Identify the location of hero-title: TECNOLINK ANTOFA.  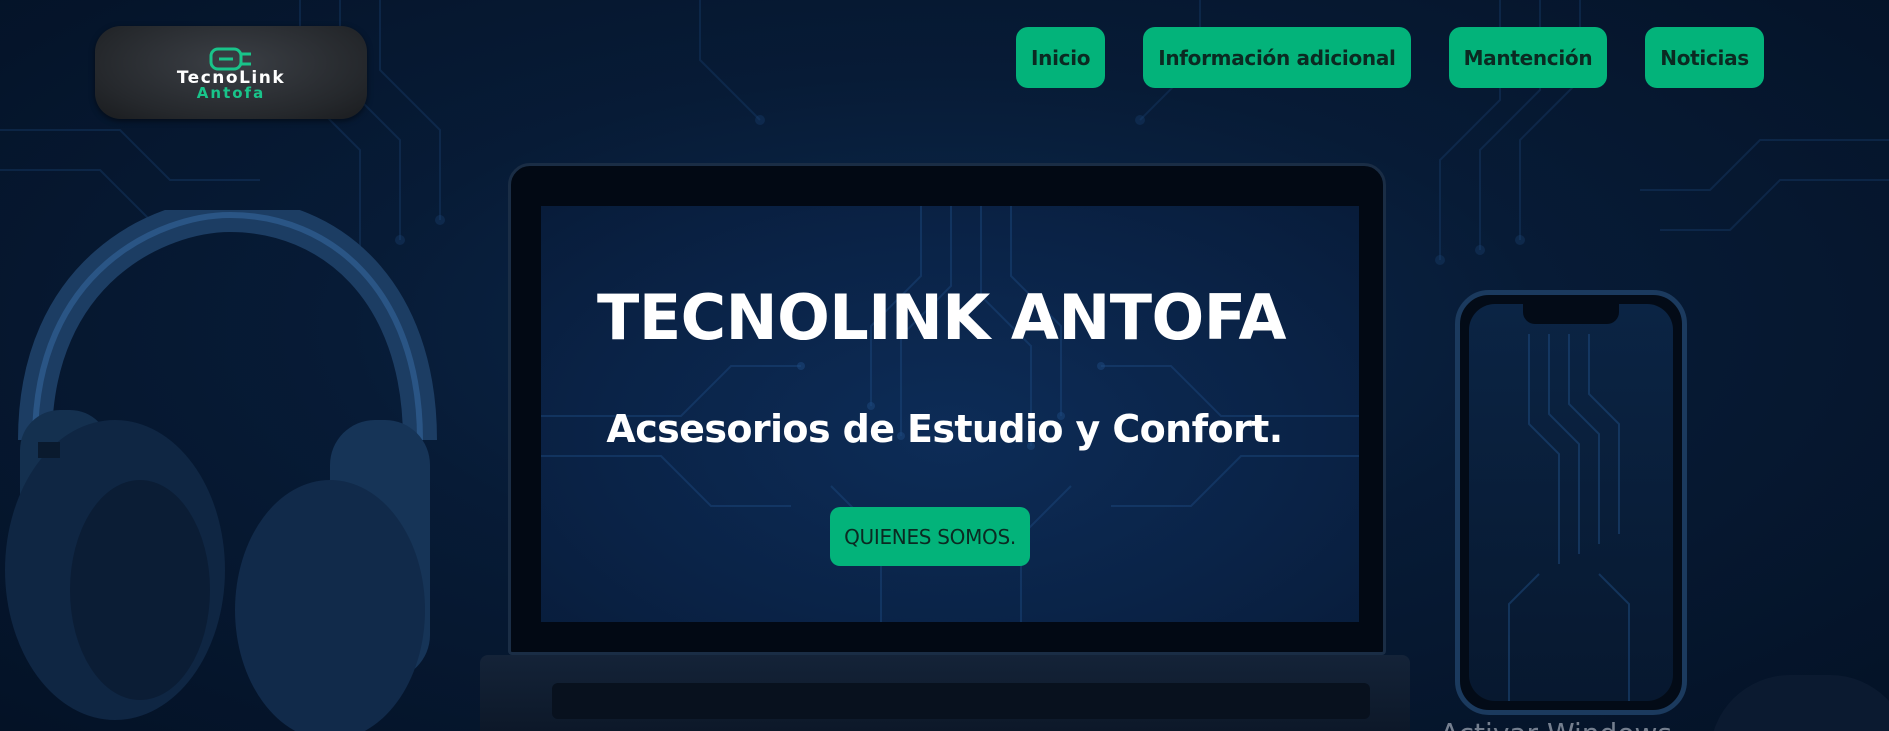
(944, 317).